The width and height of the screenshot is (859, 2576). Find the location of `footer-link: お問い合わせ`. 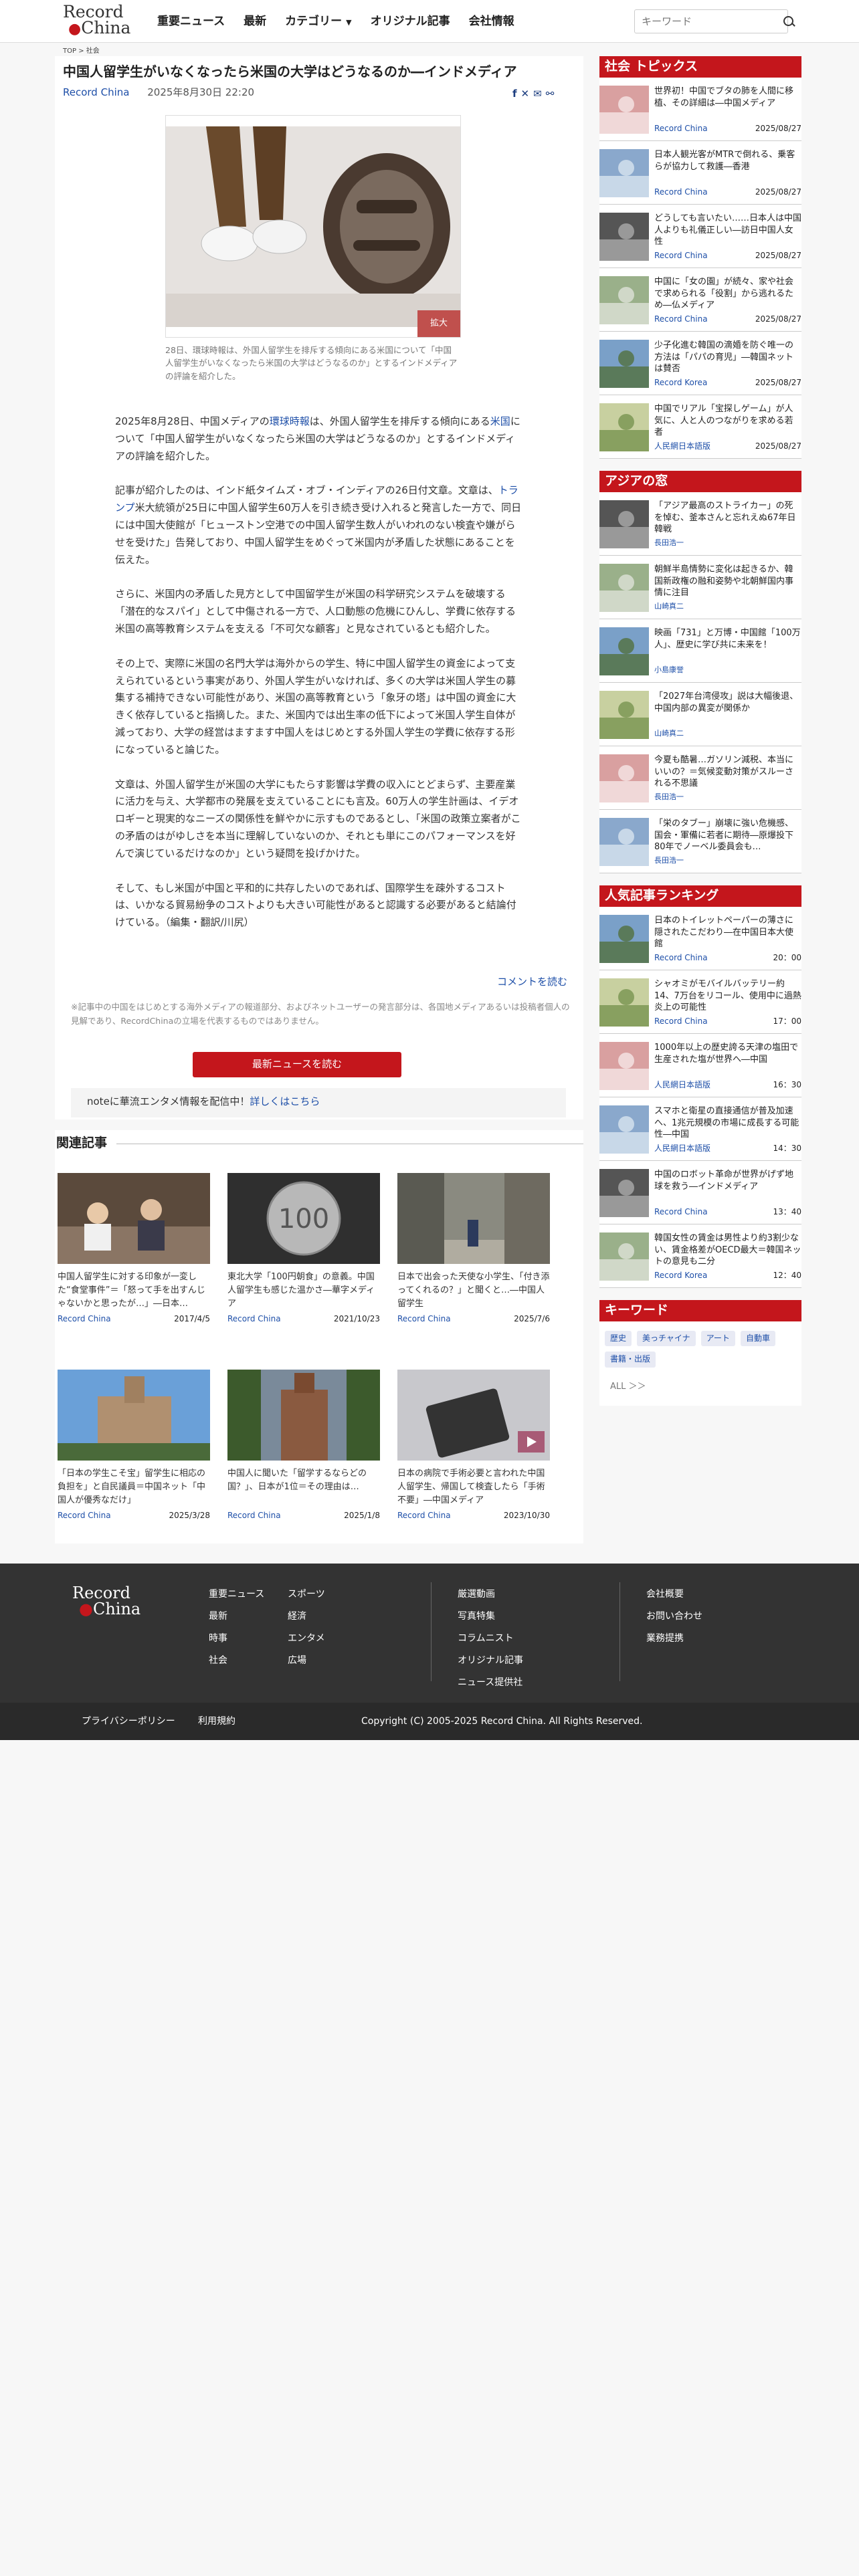

footer-link: お問い合わせ is located at coordinates (674, 1617).